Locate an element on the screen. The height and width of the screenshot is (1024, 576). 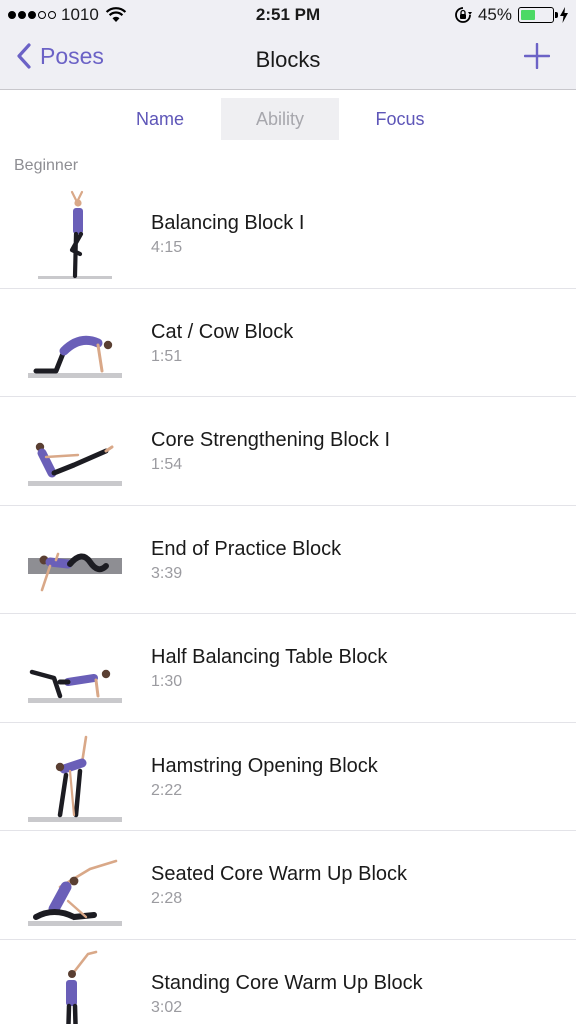
block-title: Cat / Cow Block is located at coordinates (222, 331).